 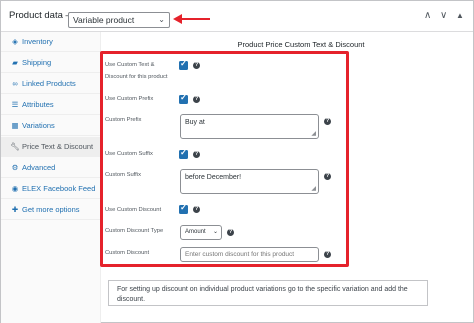 I want to click on tab-attributes: ☰ Attributes, so click(x=50, y=105).